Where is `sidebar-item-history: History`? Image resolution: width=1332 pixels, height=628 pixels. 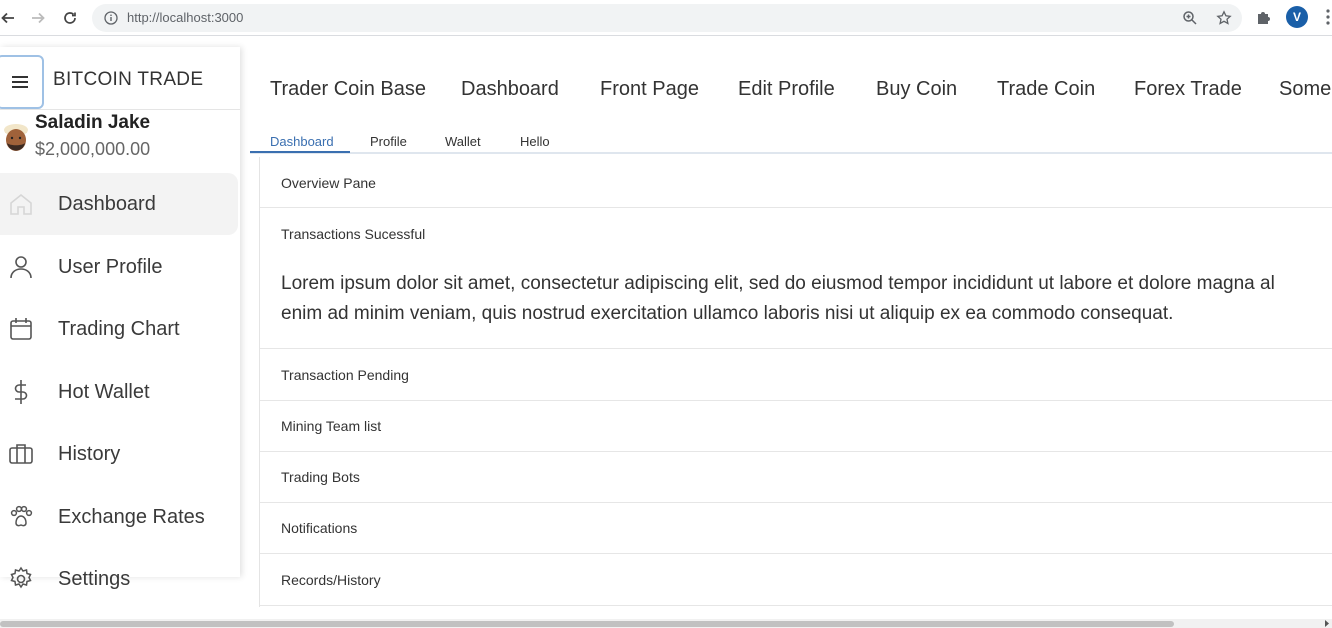 sidebar-item-history: History is located at coordinates (119, 454).